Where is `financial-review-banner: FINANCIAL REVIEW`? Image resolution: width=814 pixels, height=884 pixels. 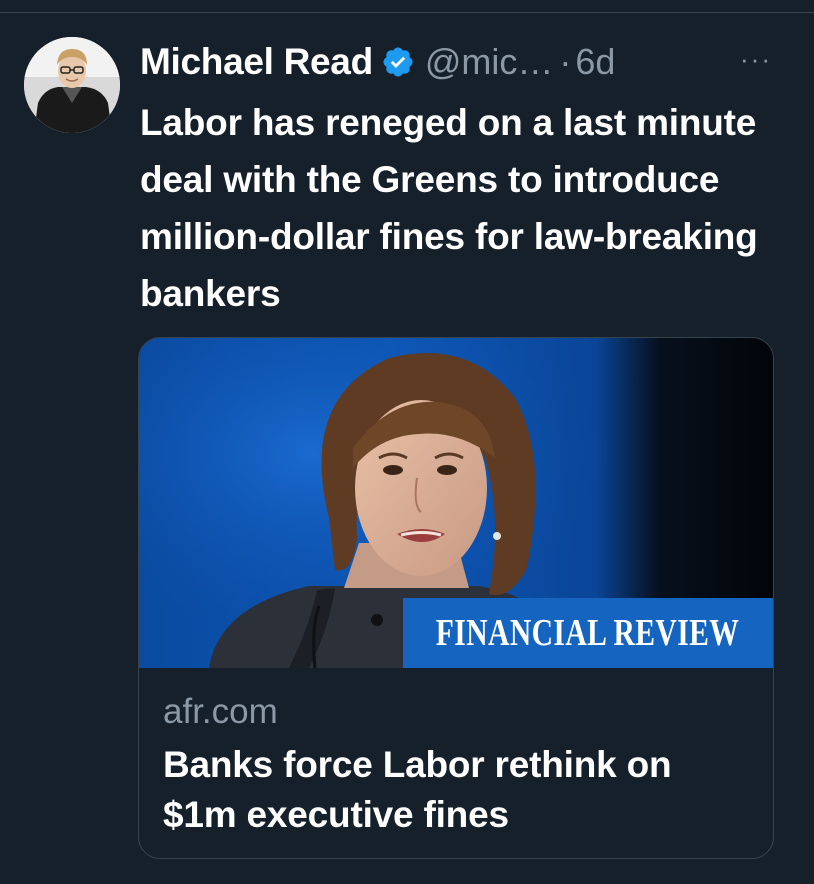 financial-review-banner: FINANCIAL REVIEW is located at coordinates (588, 633).